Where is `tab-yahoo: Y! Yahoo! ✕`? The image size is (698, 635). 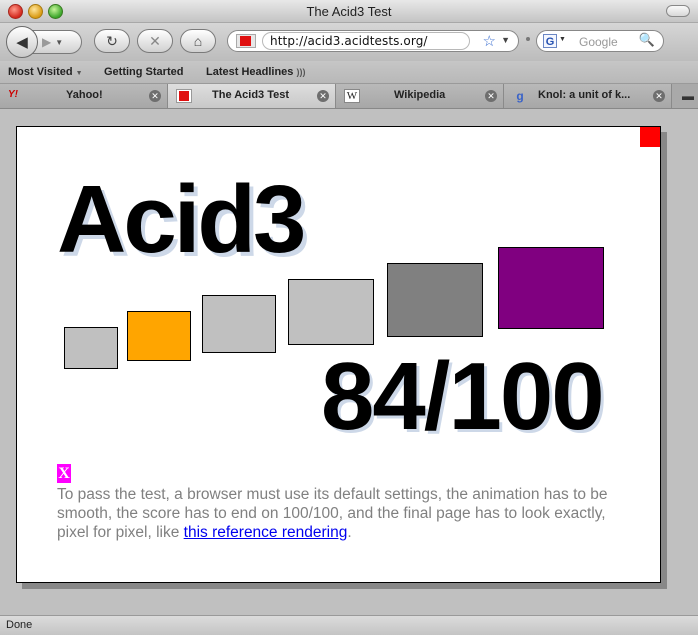
tab-yahoo: Y! Yahoo! ✕ is located at coordinates (84, 96).